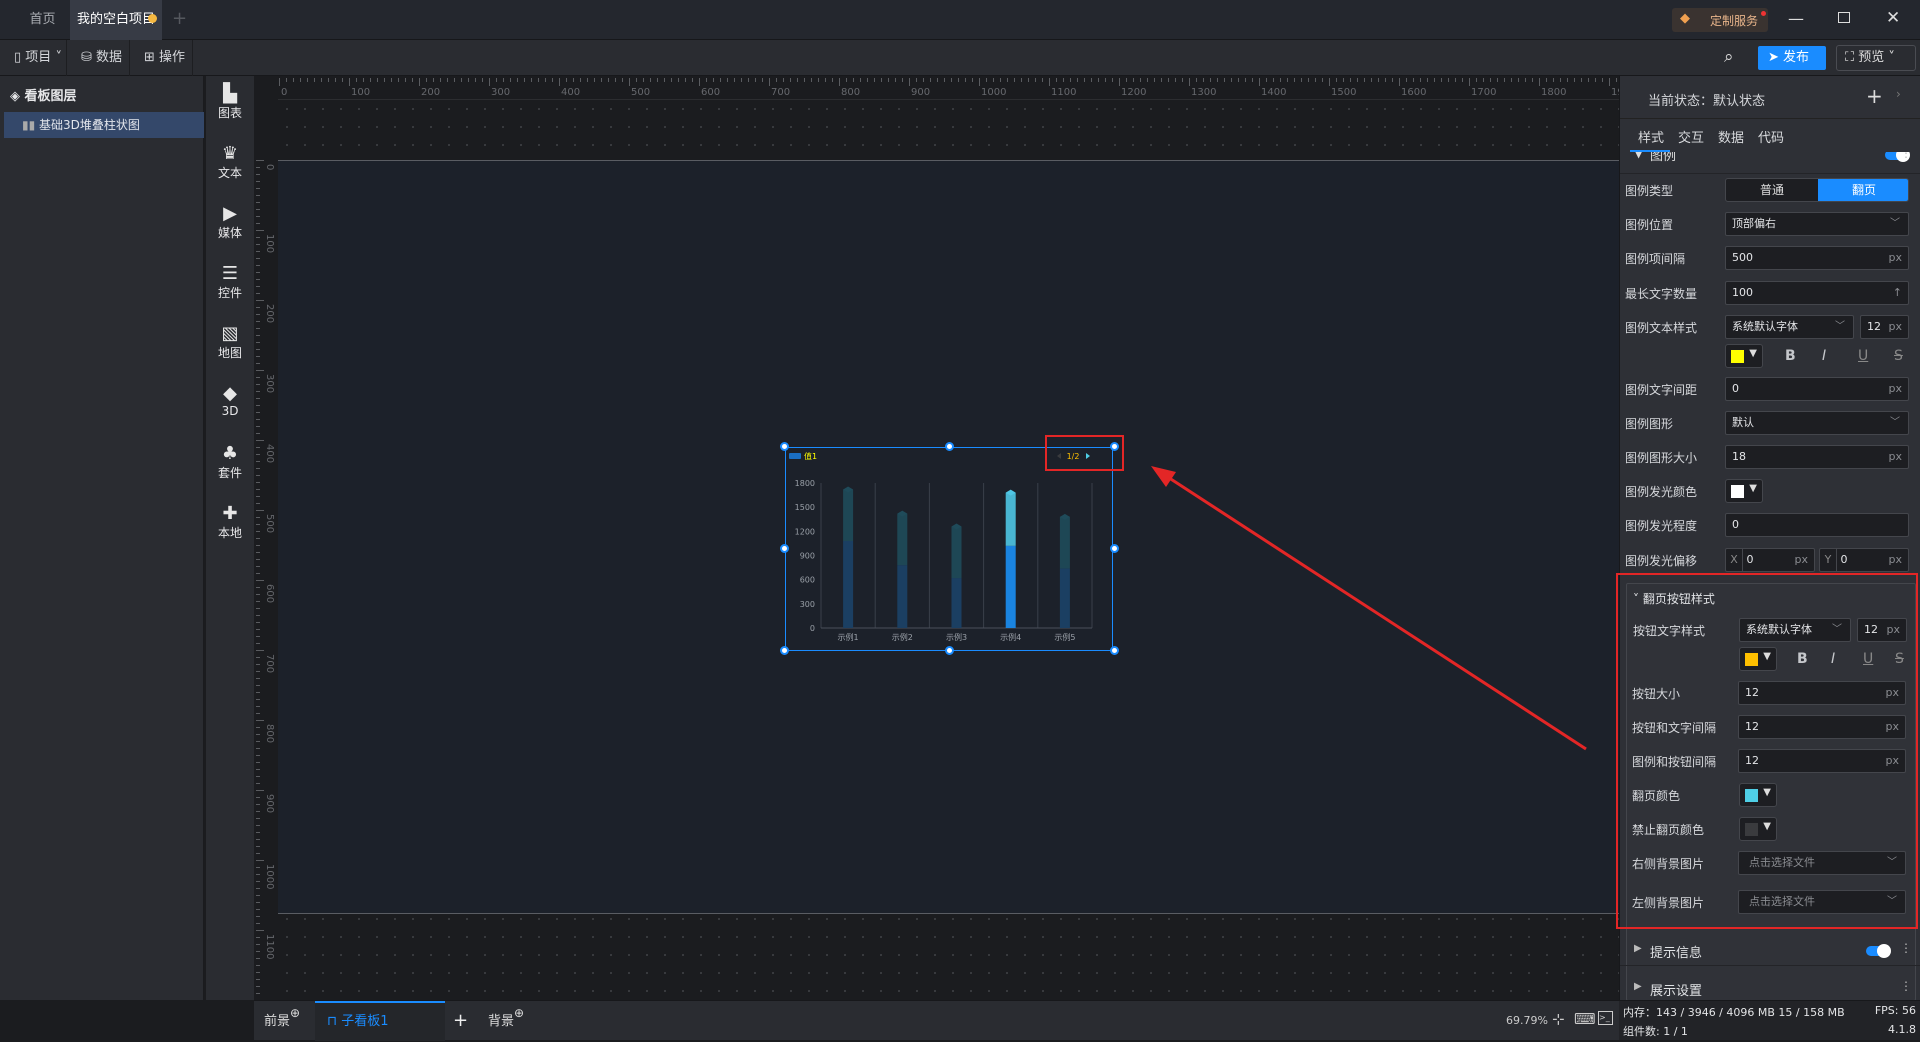 The height and width of the screenshot is (1042, 1920). Describe the element at coordinates (1817, 389) in the screenshot. I see `text-spacing-input: 0 px` at that location.